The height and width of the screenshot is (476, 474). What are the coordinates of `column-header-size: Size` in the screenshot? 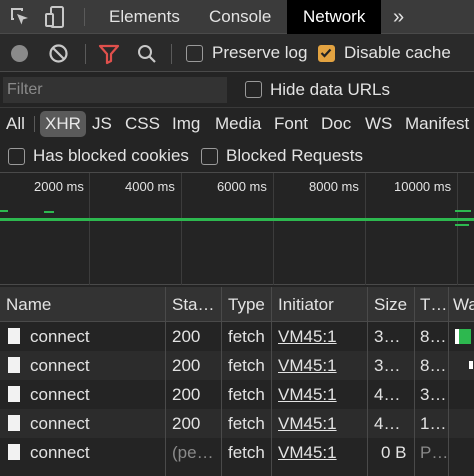 It's located at (390, 304).